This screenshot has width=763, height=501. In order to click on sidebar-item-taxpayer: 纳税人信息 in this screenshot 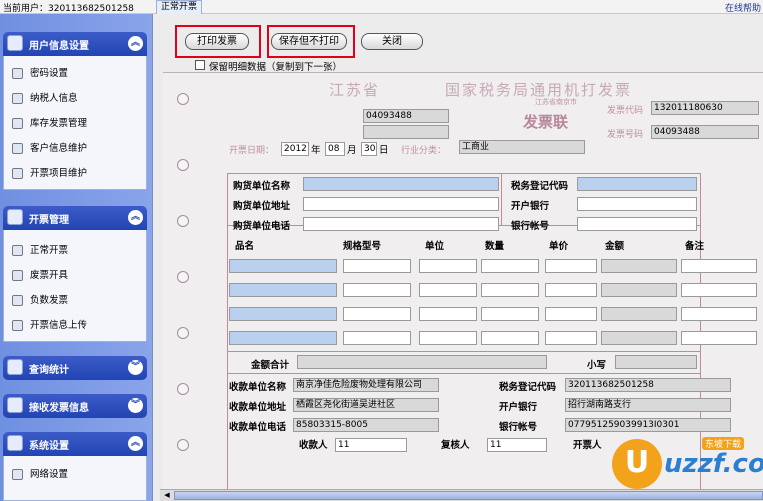, I will do `click(76, 99)`.